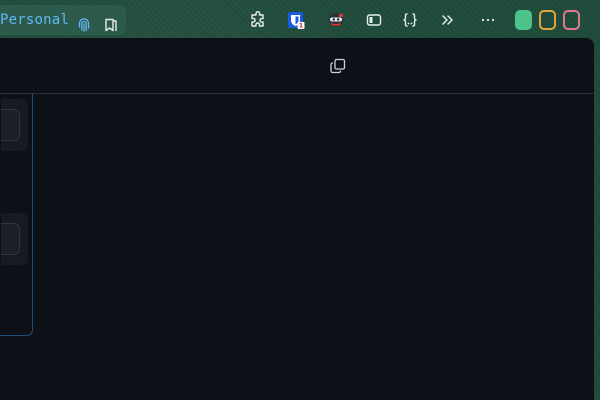 The image size is (600, 400). Describe the element at coordinates (301, 25) in the screenshot. I see `svg-text: 1` at that location.